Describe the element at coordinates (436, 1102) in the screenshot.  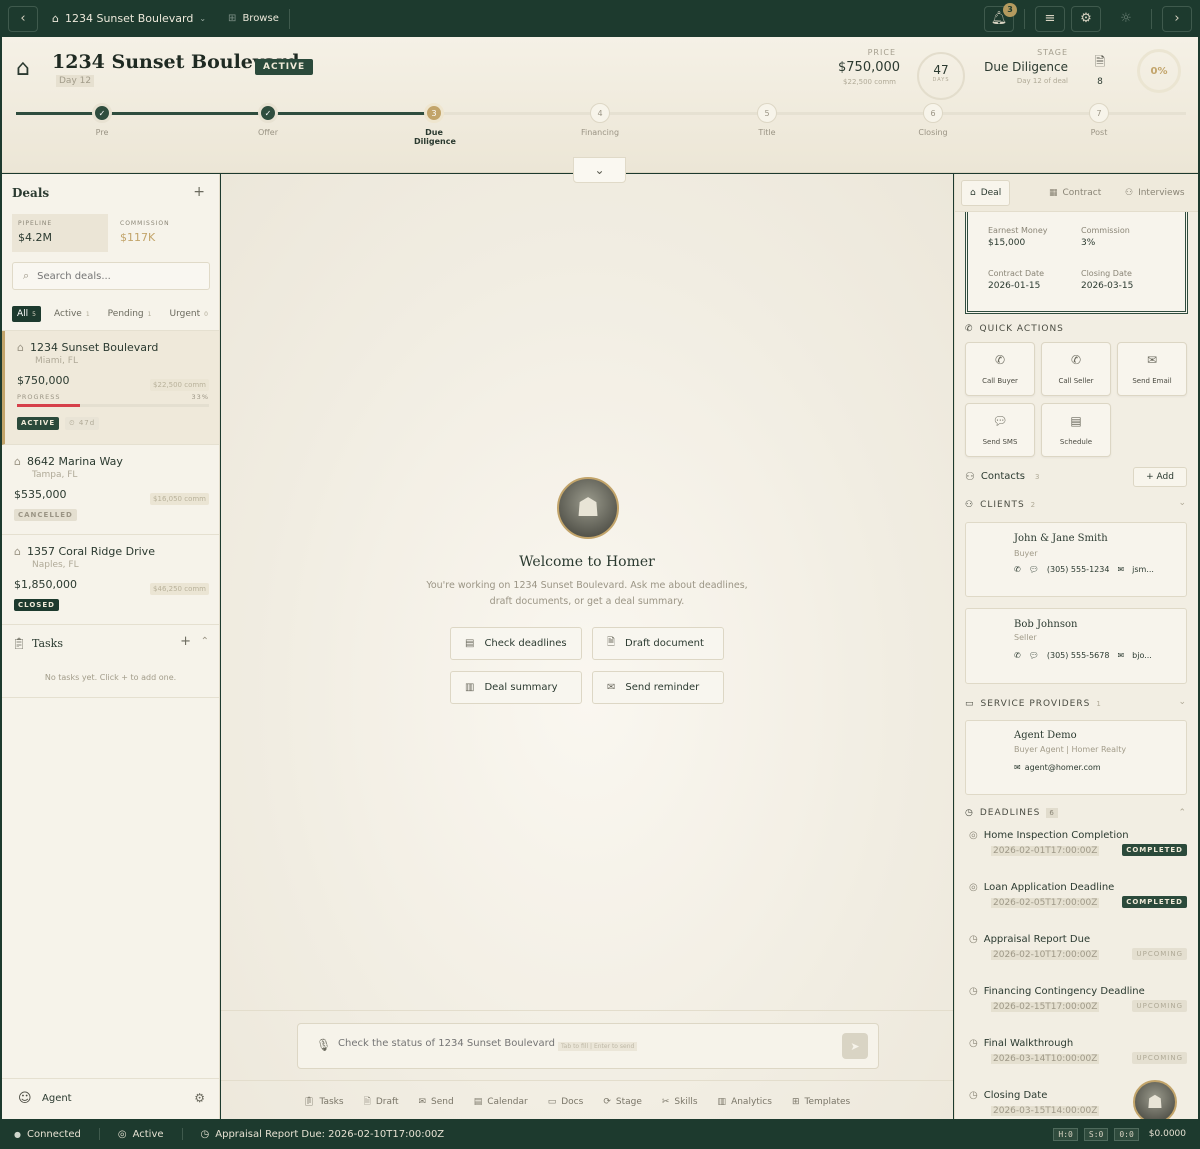
I see `tool-send: ✉ Send` at that location.